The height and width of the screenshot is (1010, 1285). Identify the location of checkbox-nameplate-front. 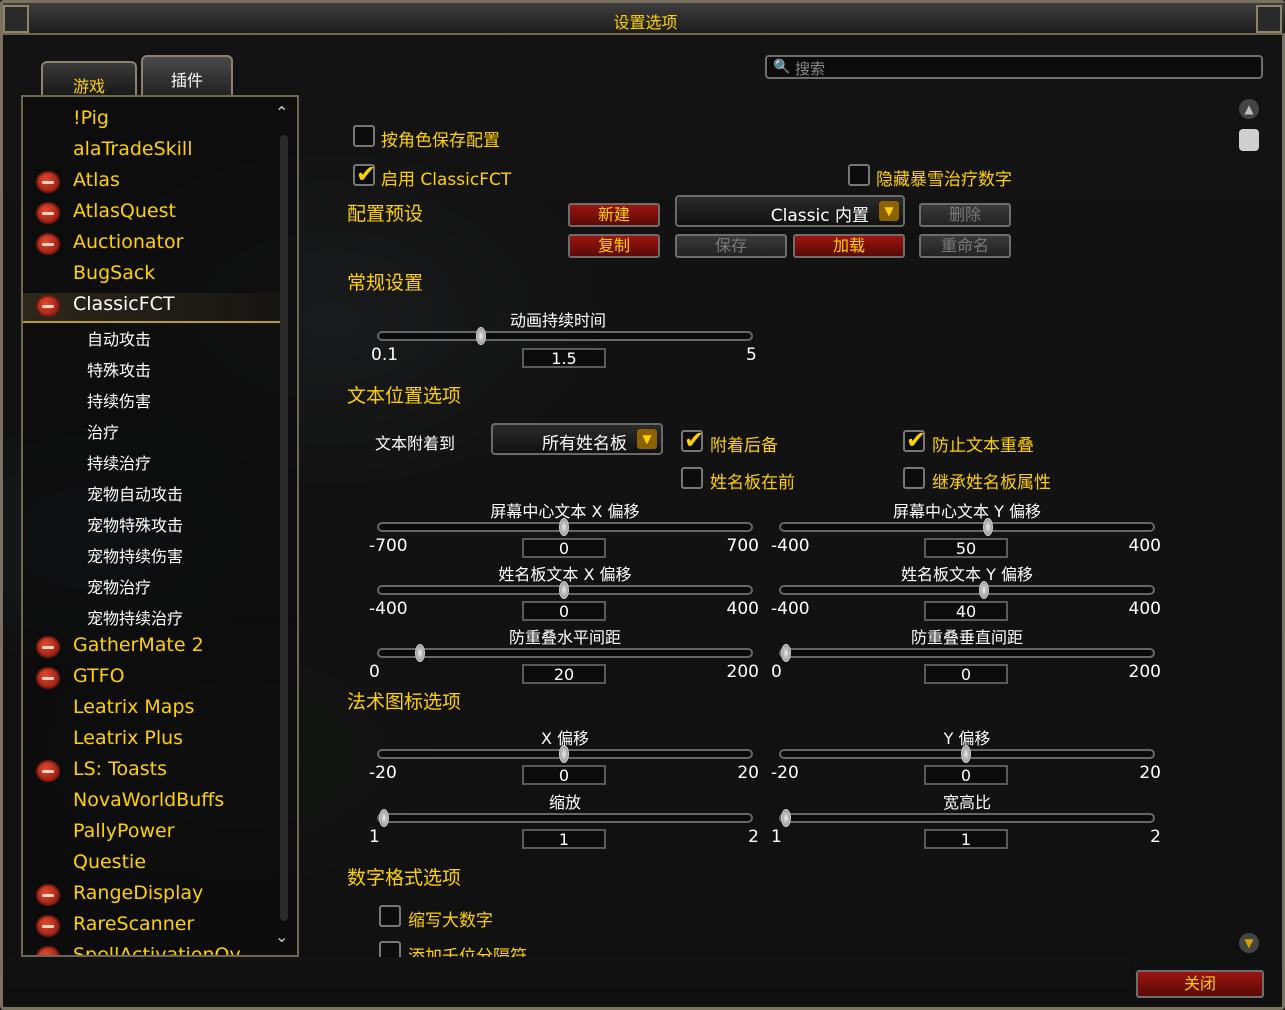
(692, 478).